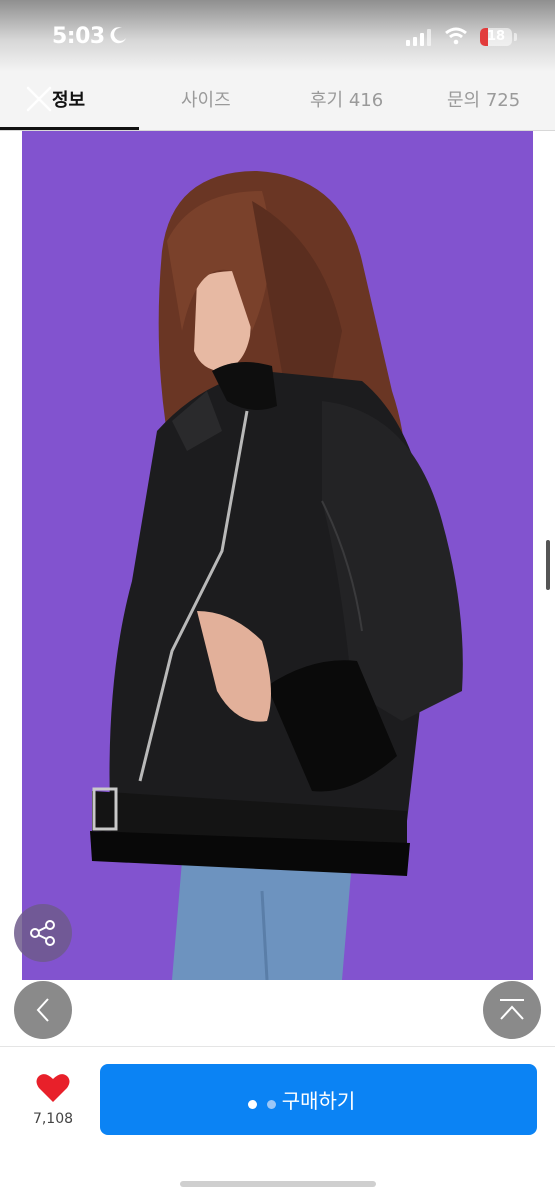 Image resolution: width=555 pixels, height=1201 pixels. What do you see at coordinates (53, 1106) in the screenshot?
I see `like-button: 7,108` at bounding box center [53, 1106].